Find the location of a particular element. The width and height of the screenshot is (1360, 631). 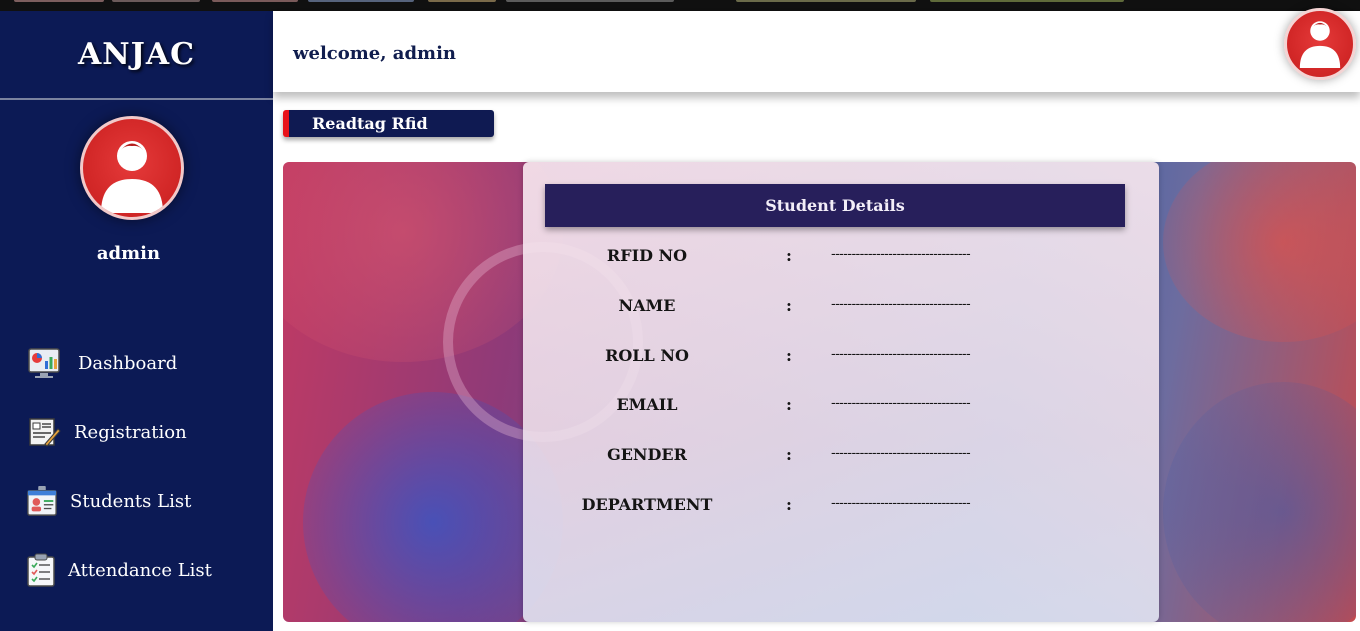

sidebar-item-attendance-list: Attendance List is located at coordinates (119, 570).